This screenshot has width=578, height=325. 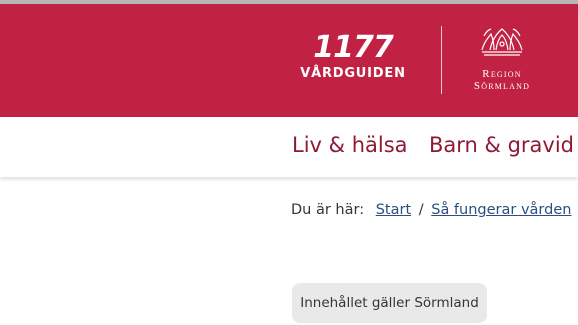 I want to click on region-crown-icon, so click(x=502, y=42).